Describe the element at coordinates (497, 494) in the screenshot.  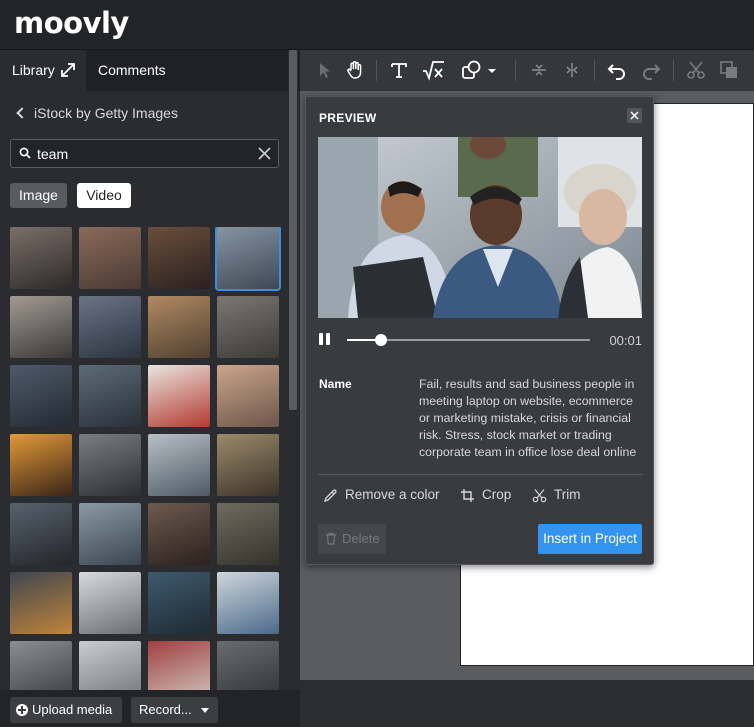
I see `crop-label: Crop` at that location.